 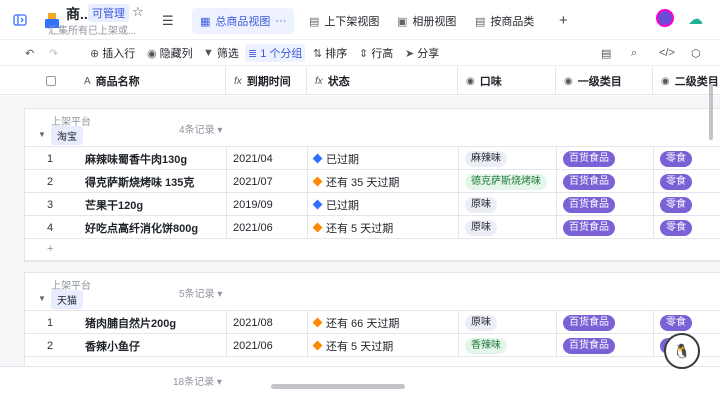 I want to click on tab-category-view: ▤ 按商品类, so click(x=504, y=21).